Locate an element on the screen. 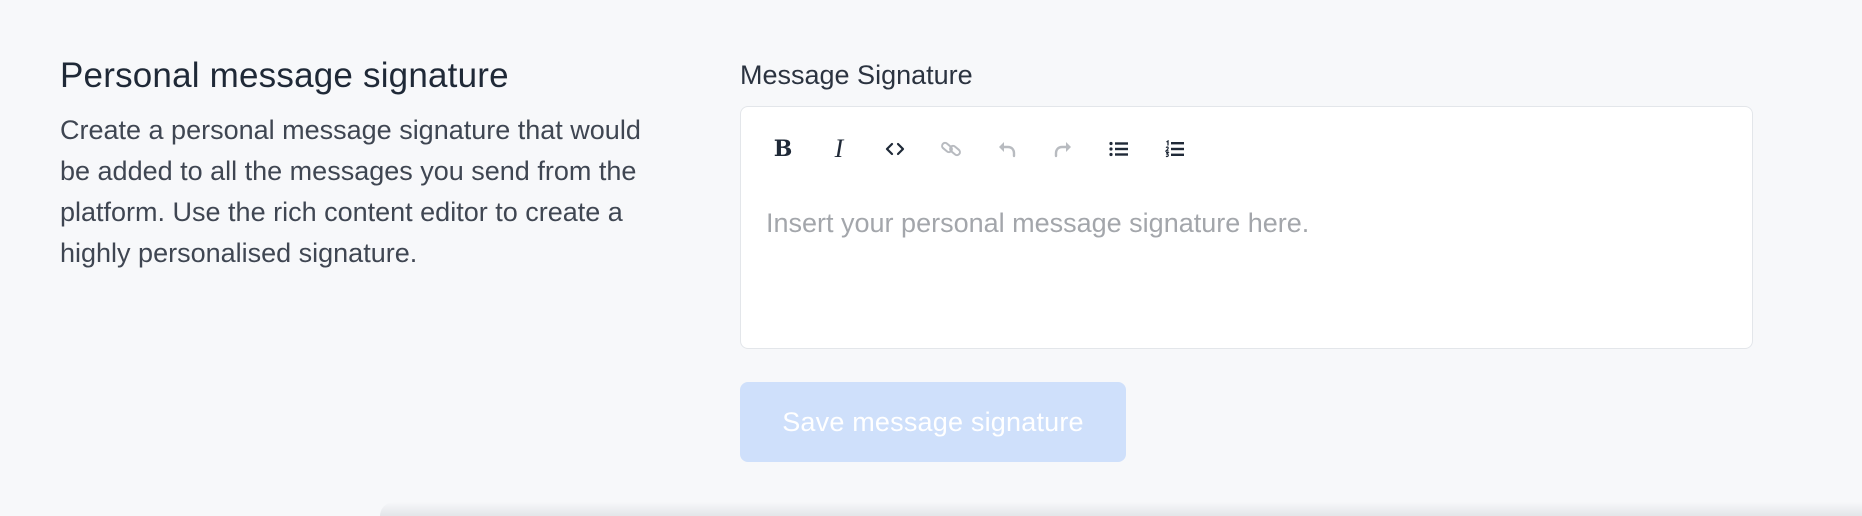 This screenshot has height=516, width=1862. ordered-list-icon is located at coordinates (1174, 149).